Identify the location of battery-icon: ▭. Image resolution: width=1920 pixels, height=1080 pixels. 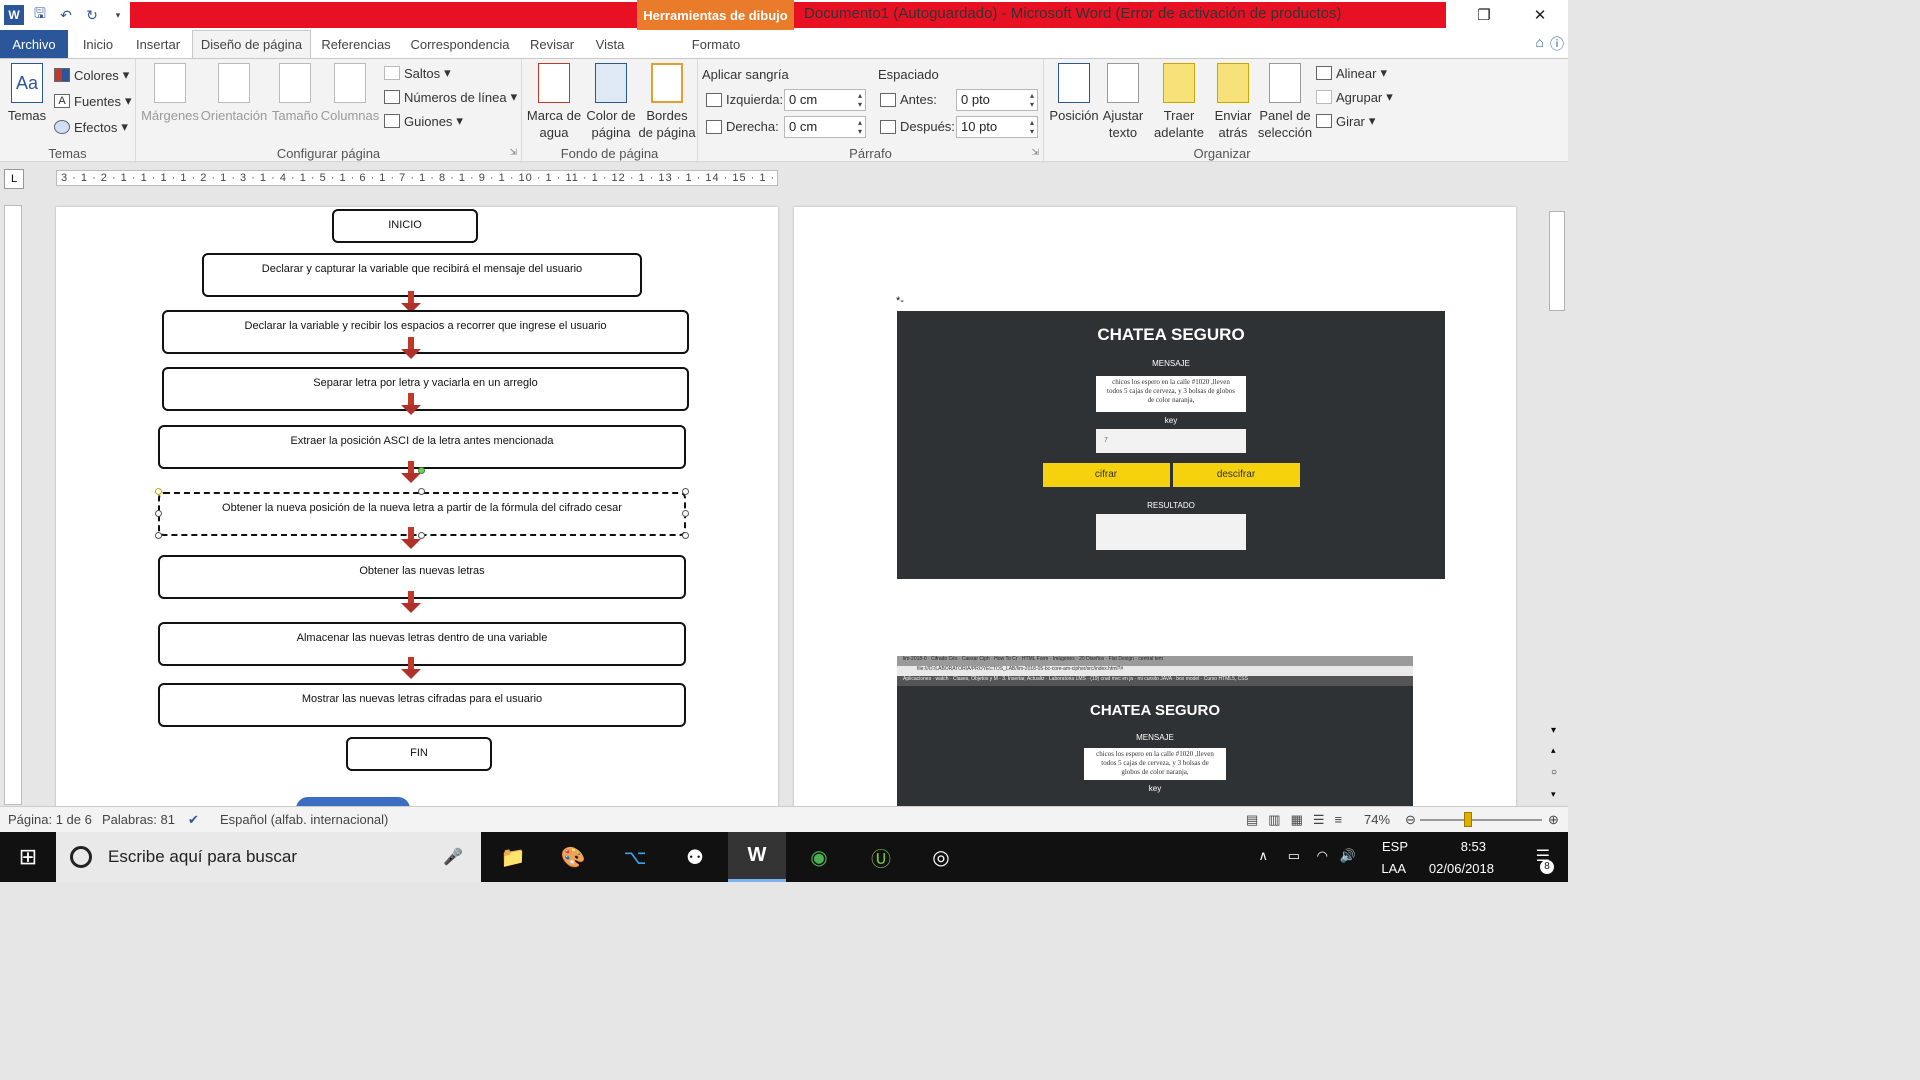
(1294, 856).